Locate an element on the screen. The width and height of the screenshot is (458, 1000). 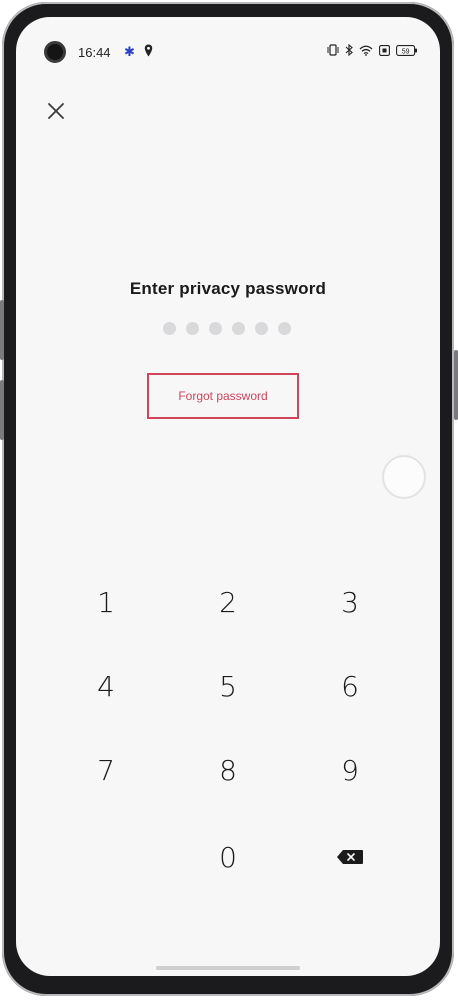
bluetooth-icon is located at coordinates (349, 50).